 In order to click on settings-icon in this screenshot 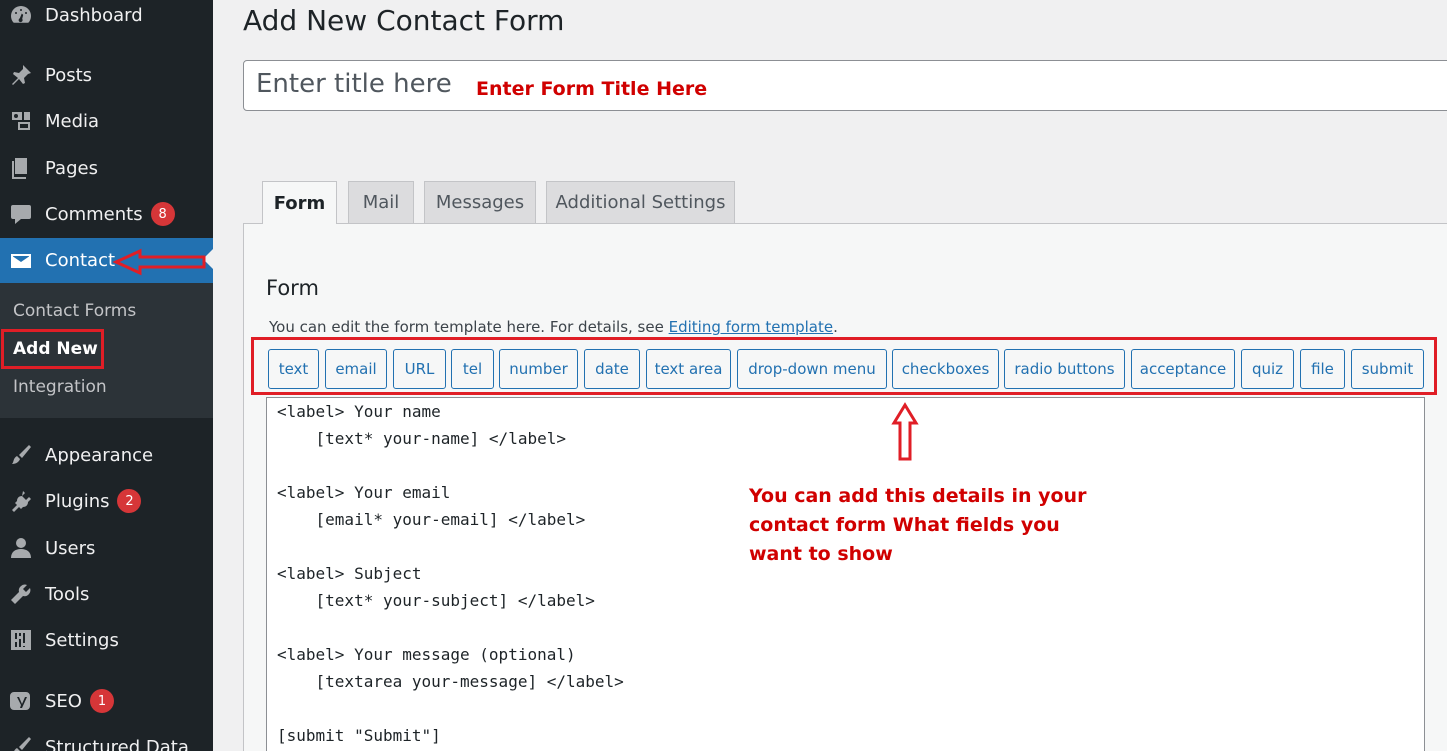, I will do `click(21, 640)`.